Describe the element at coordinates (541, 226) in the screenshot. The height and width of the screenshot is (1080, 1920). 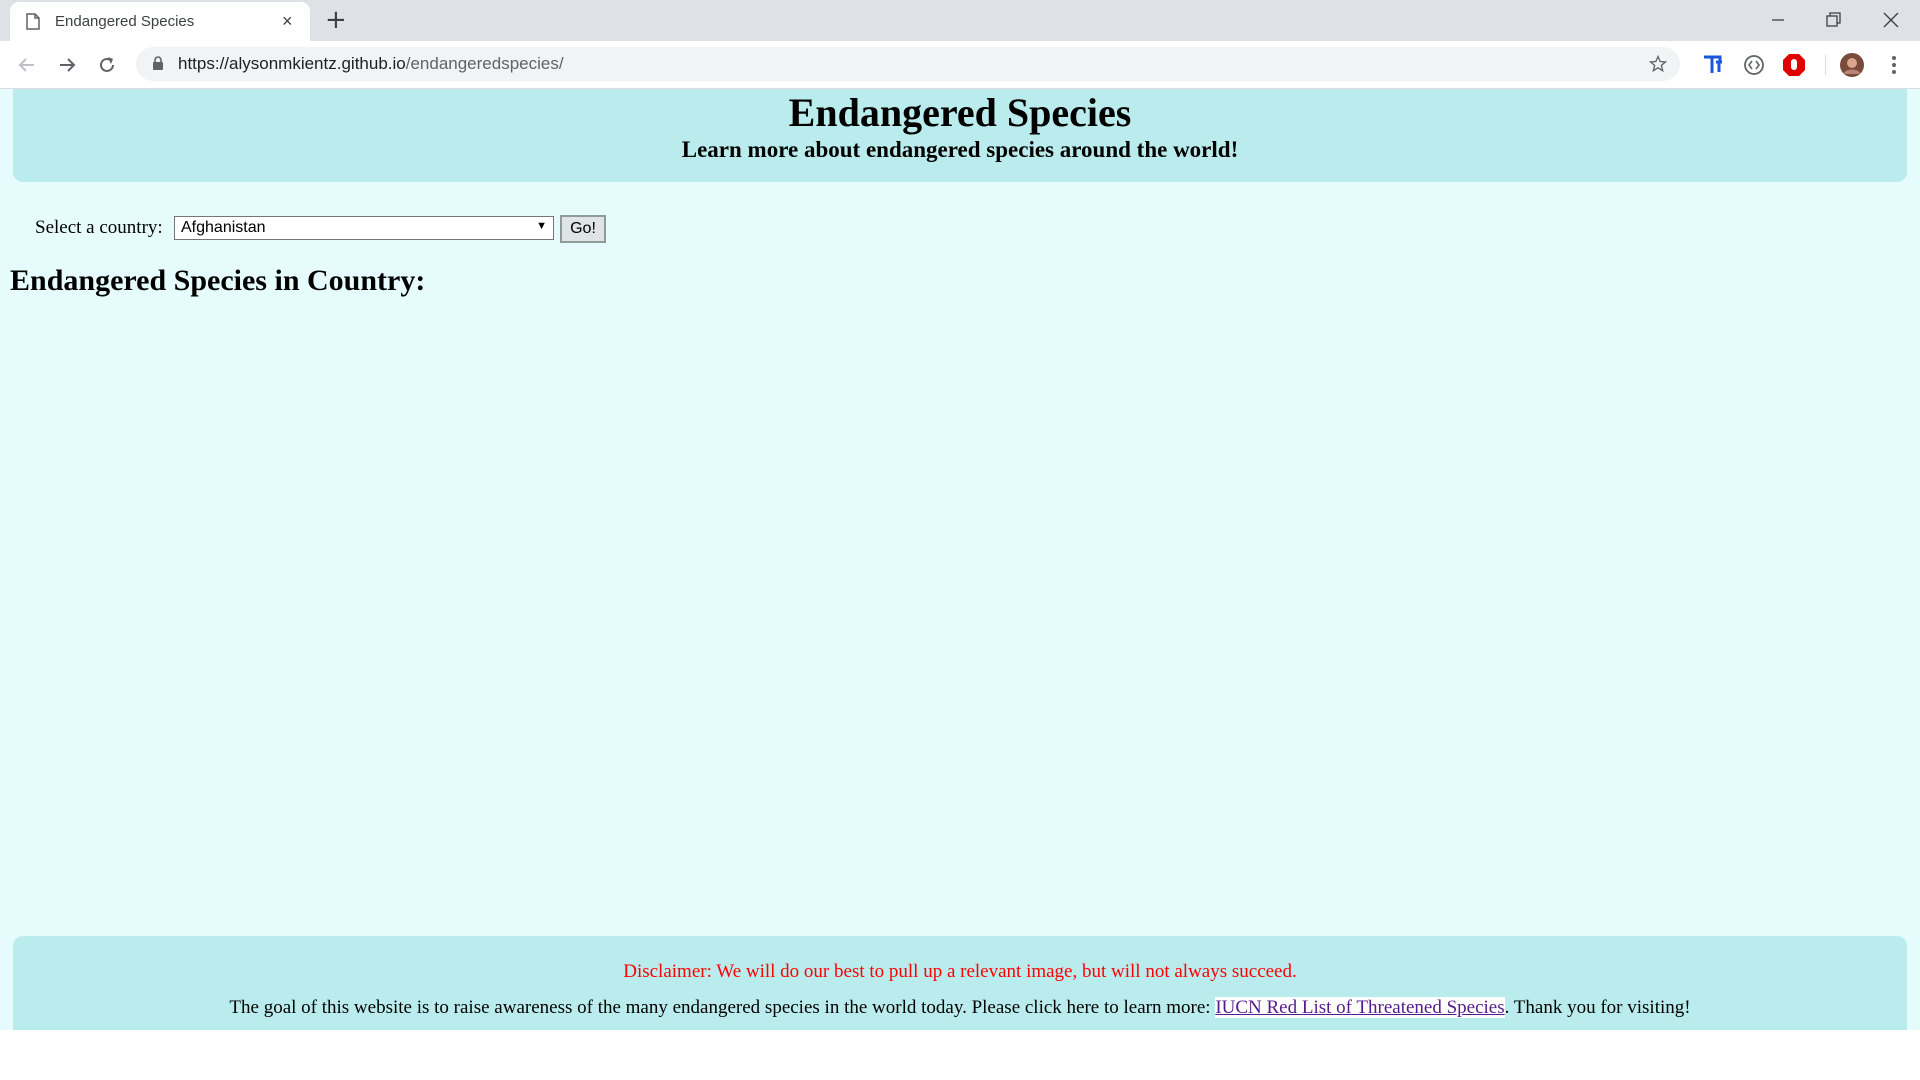
I see `chevron-down-icon: ▼` at that location.